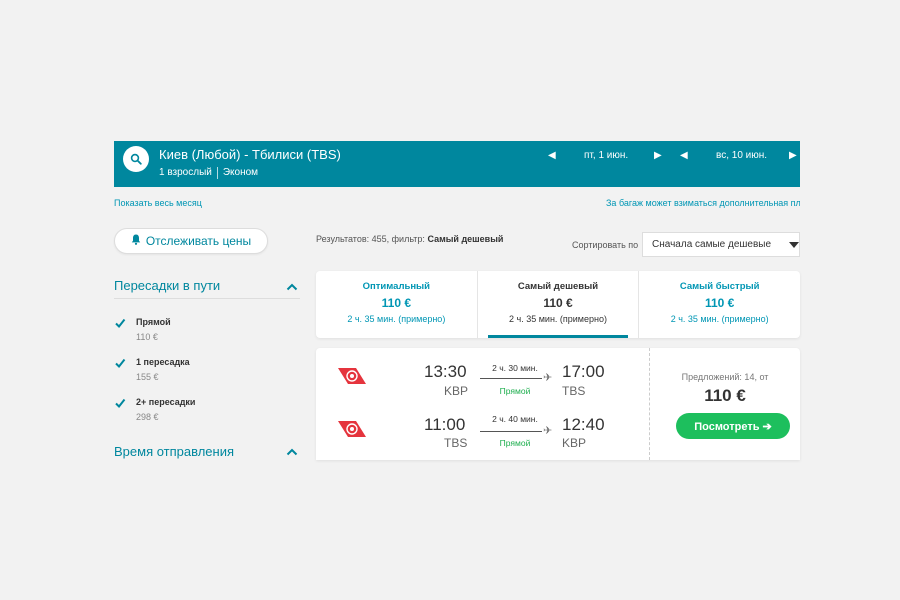 The height and width of the screenshot is (600, 900). Describe the element at coordinates (574, 443) in the screenshot. I see `arrival-airport: KBP` at that location.